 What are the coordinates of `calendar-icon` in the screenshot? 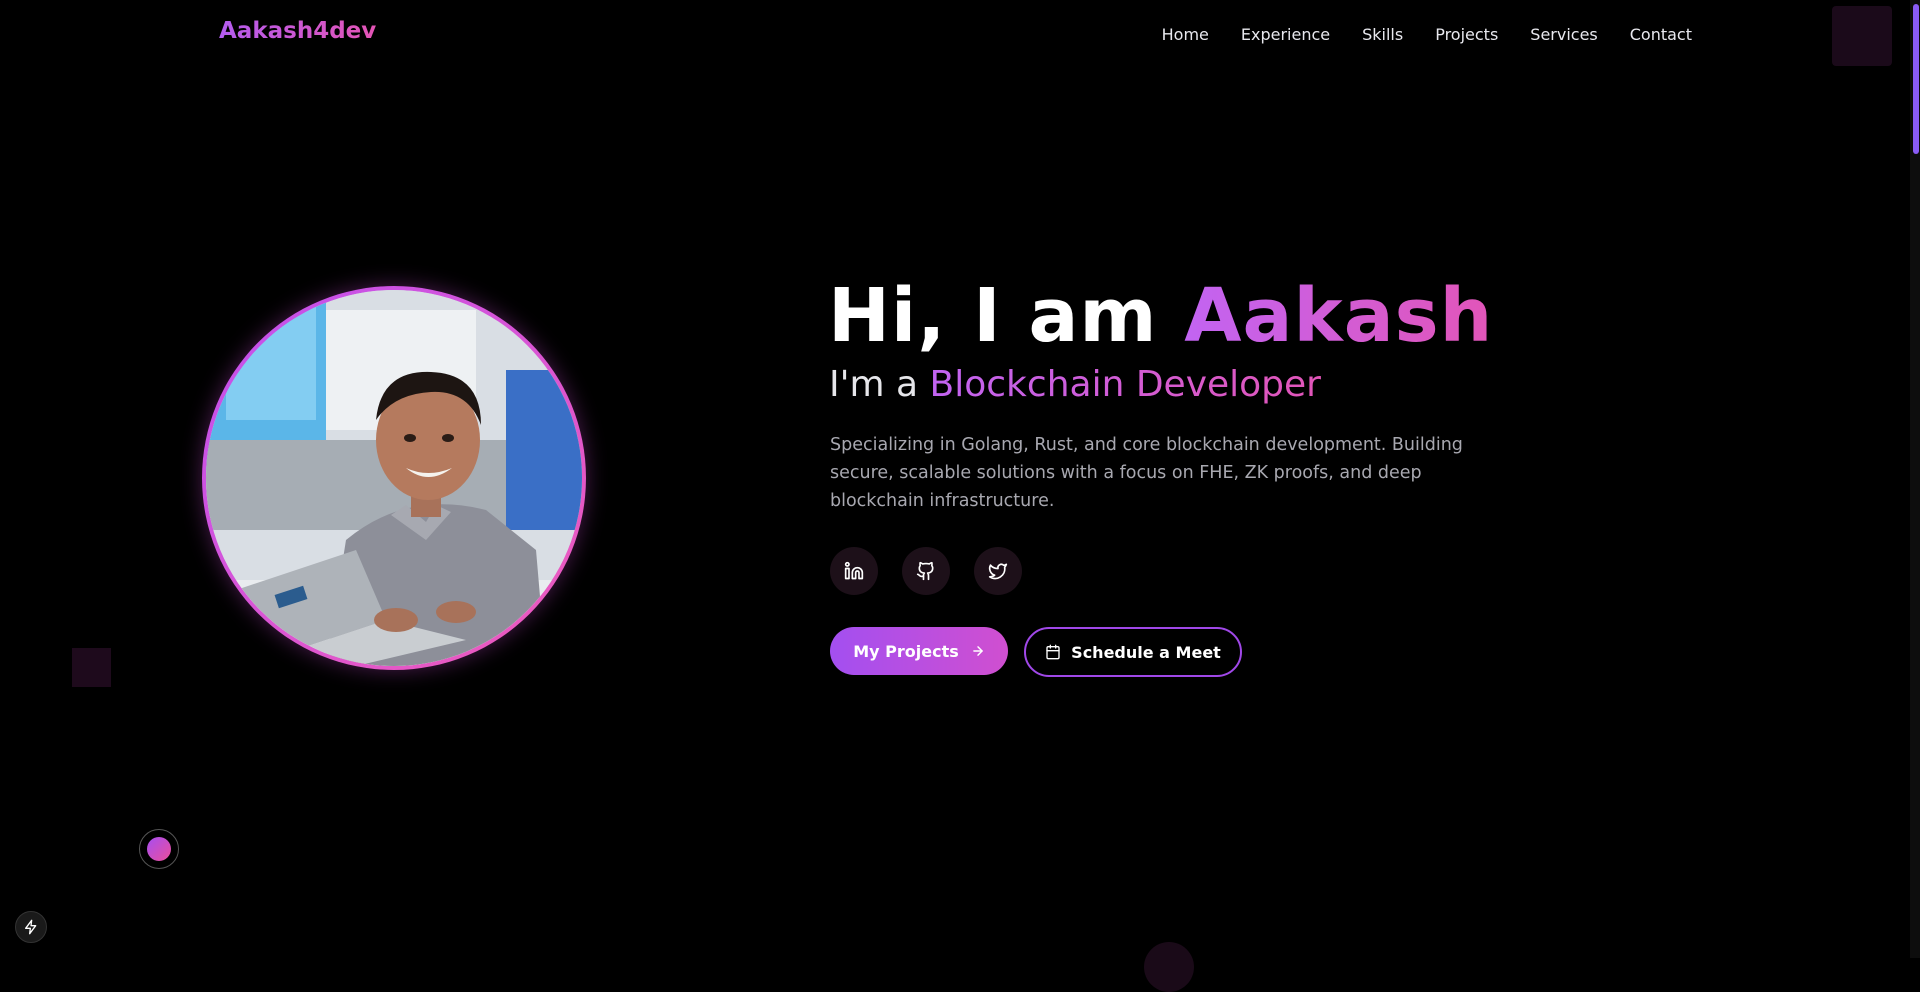 It's located at (1053, 652).